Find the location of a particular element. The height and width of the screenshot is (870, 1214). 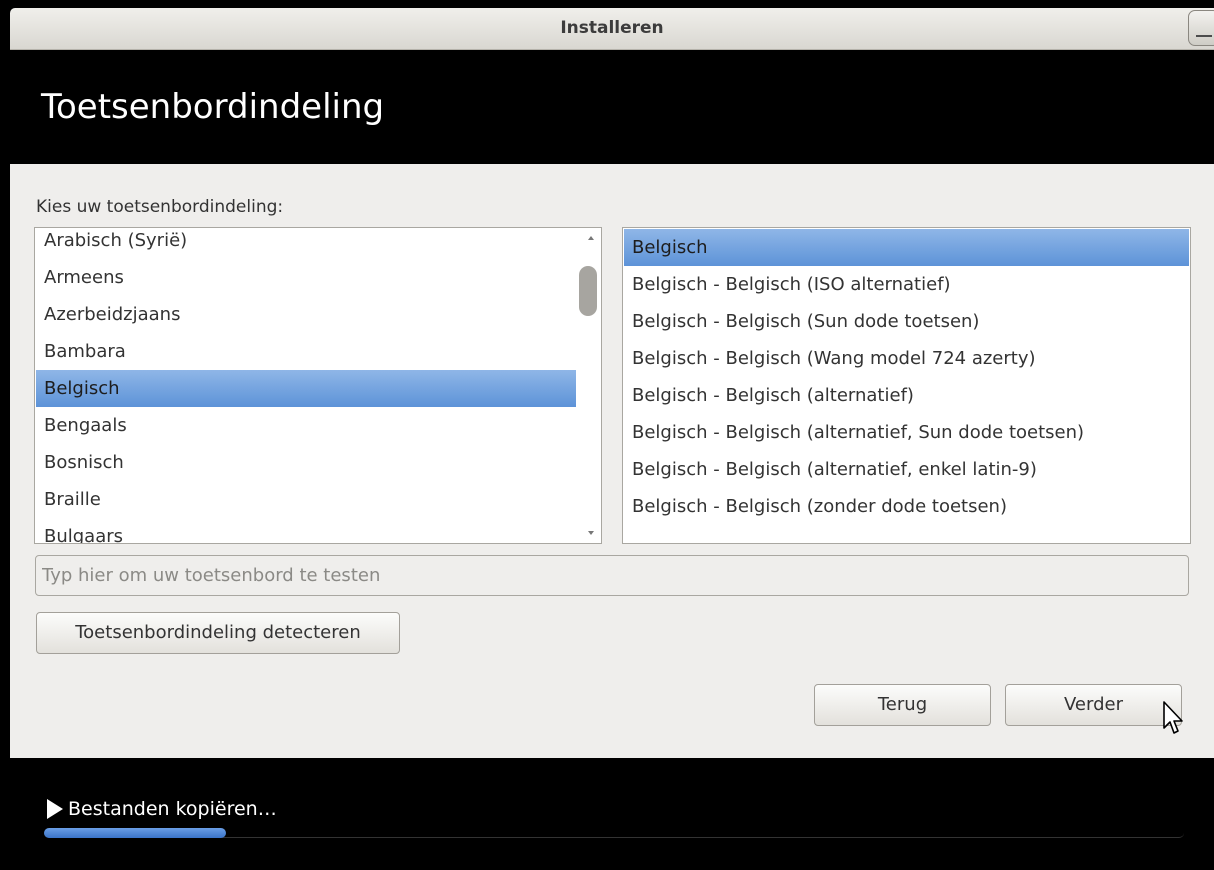

layout-list-scrollbar-thumb is located at coordinates (588, 291).